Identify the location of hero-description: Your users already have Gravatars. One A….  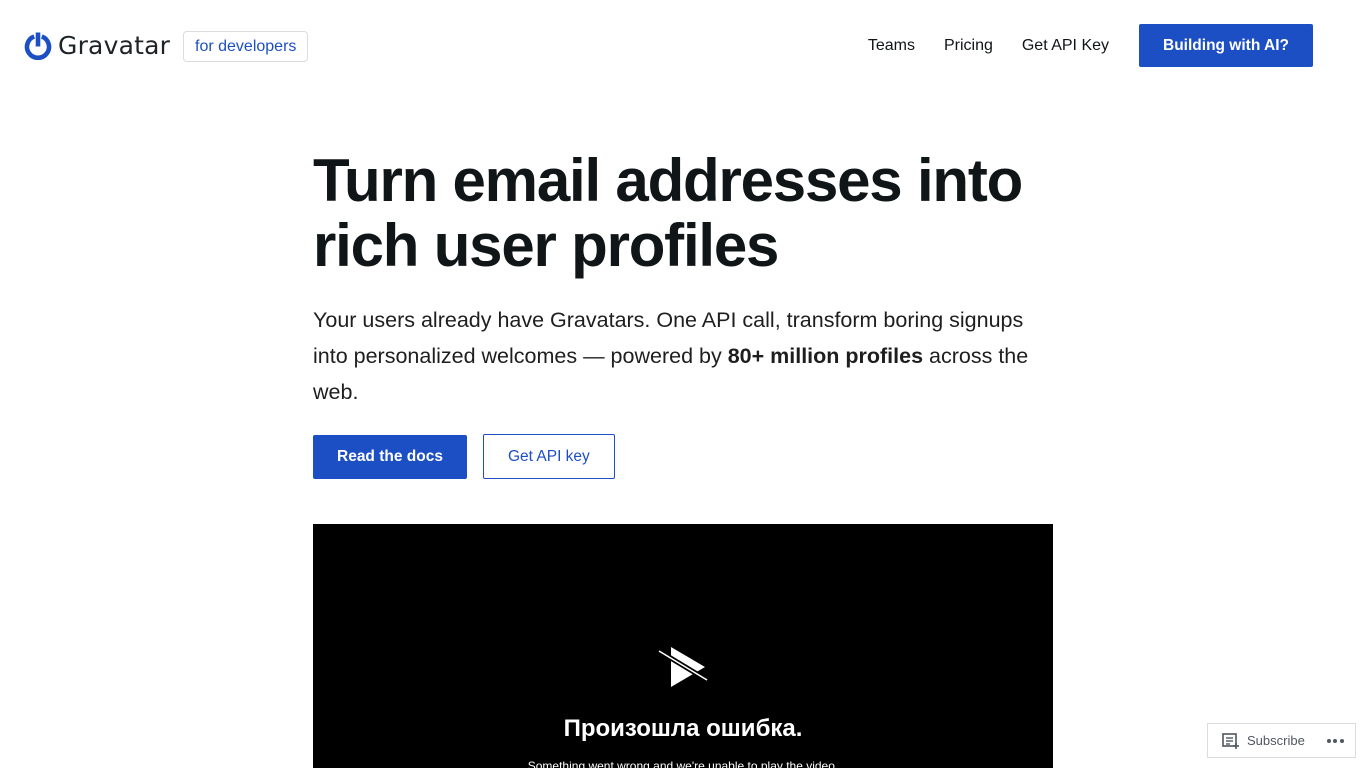
(683, 356).